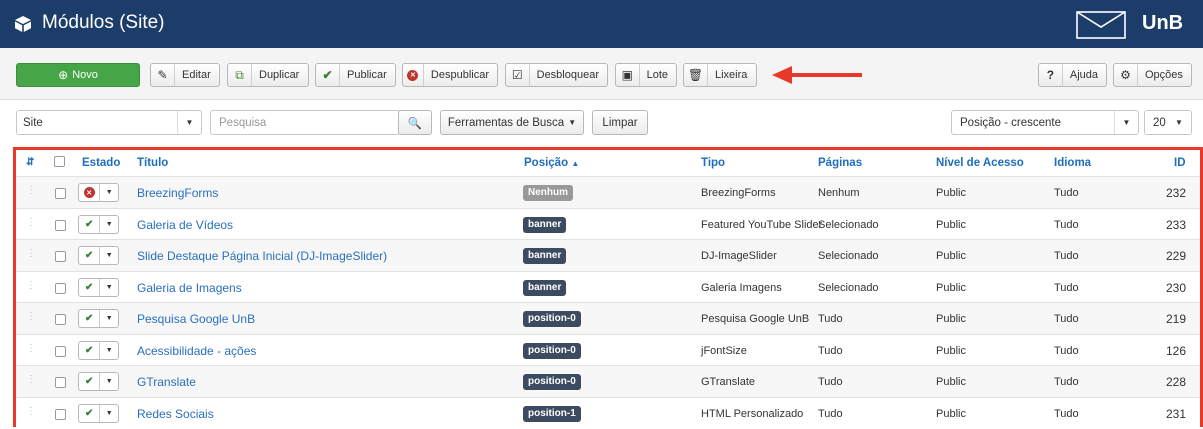 The width and height of the screenshot is (1203, 429). What do you see at coordinates (552, 382) in the screenshot?
I see `position-badge: position-0` at bounding box center [552, 382].